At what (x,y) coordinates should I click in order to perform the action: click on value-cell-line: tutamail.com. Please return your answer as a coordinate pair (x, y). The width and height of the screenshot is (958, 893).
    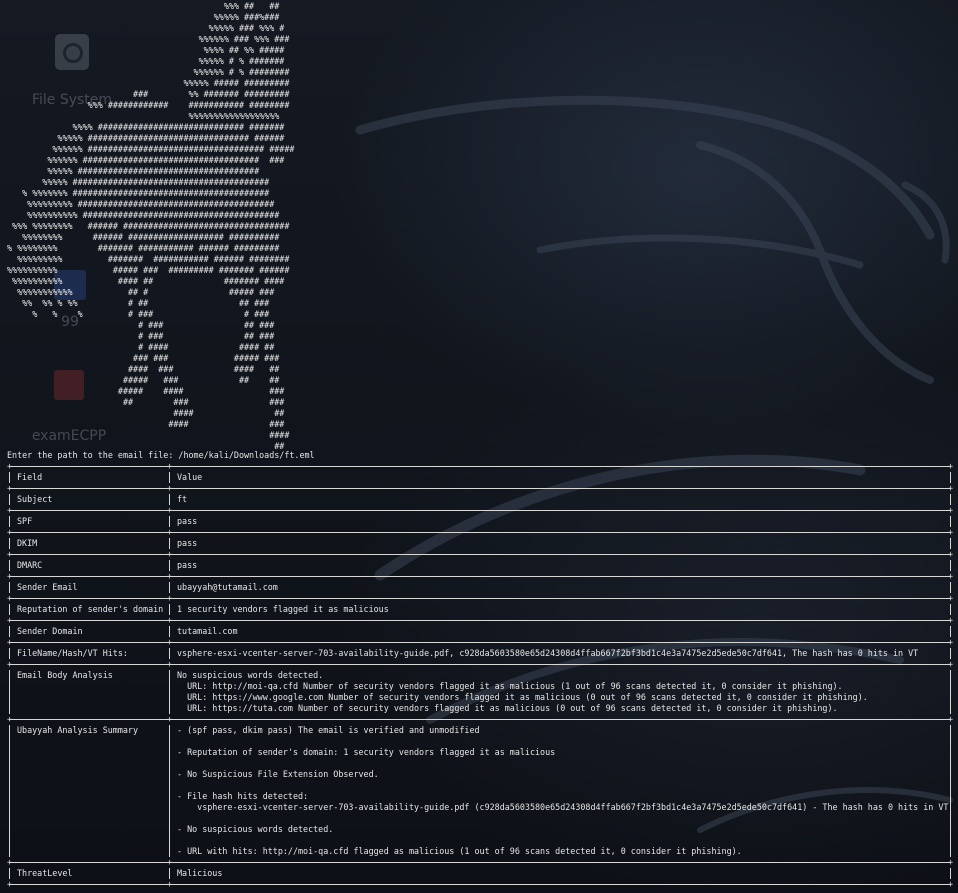
    Looking at the image, I should click on (207, 631).